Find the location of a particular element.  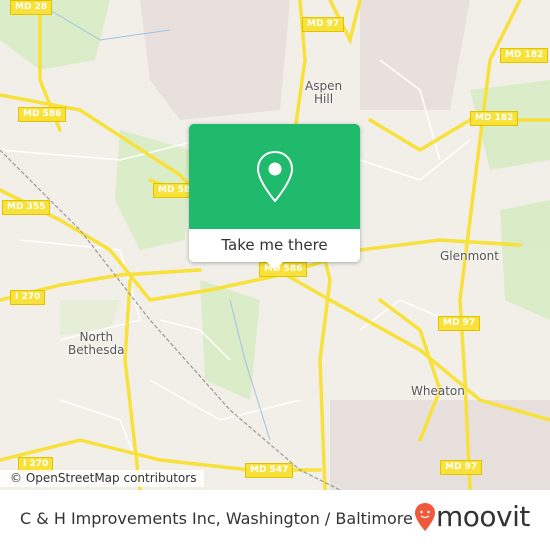

map-pin-icon is located at coordinates (274, 176).